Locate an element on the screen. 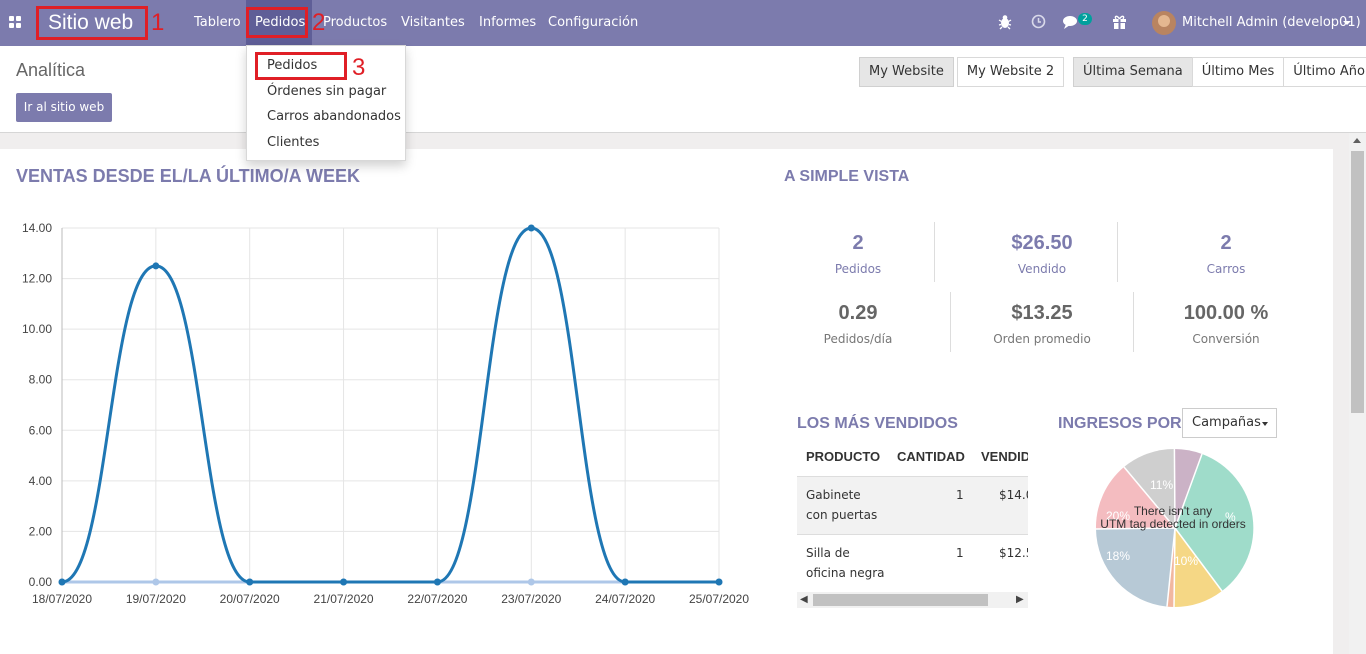 This screenshot has height=654, width=1366. kpi-conversion: 100.00 % Conversión is located at coordinates (1226, 324).